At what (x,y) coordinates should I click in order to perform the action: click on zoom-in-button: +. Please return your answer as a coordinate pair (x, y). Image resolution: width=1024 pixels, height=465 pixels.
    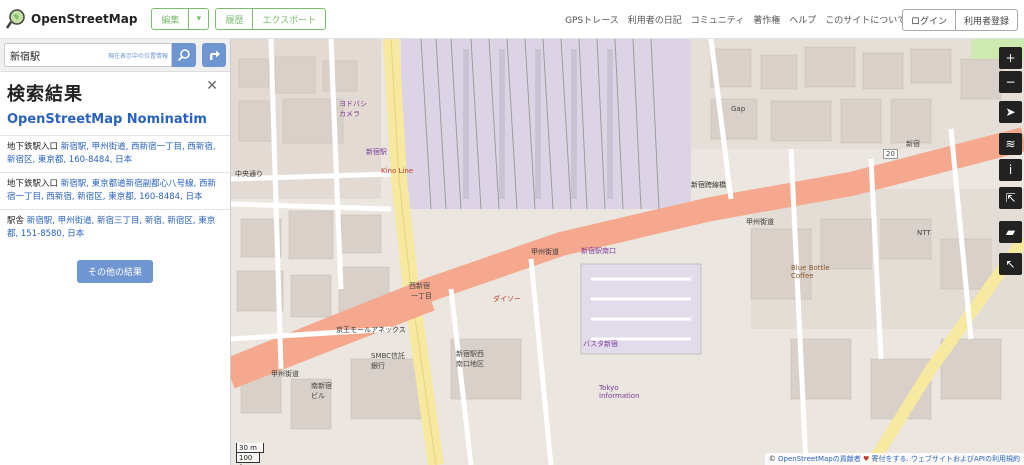
    Looking at the image, I should click on (1010, 58).